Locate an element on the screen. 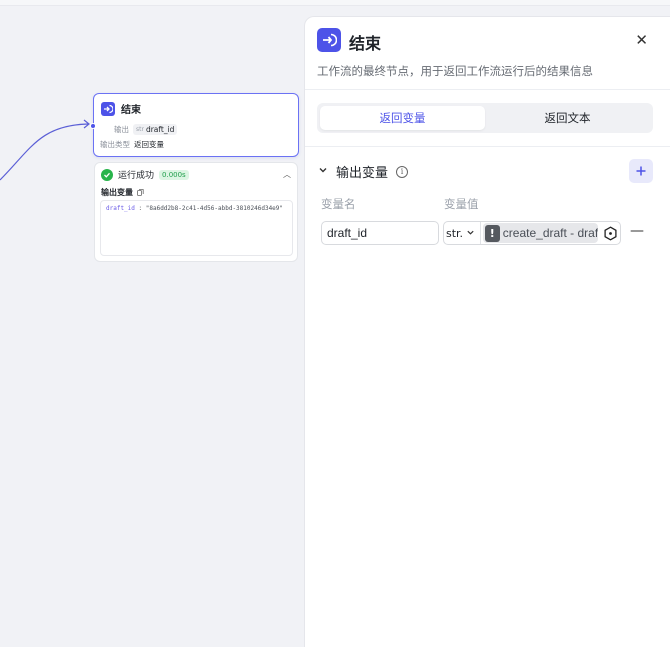 The image size is (670, 647). result-key: draft_id is located at coordinates (120, 208).